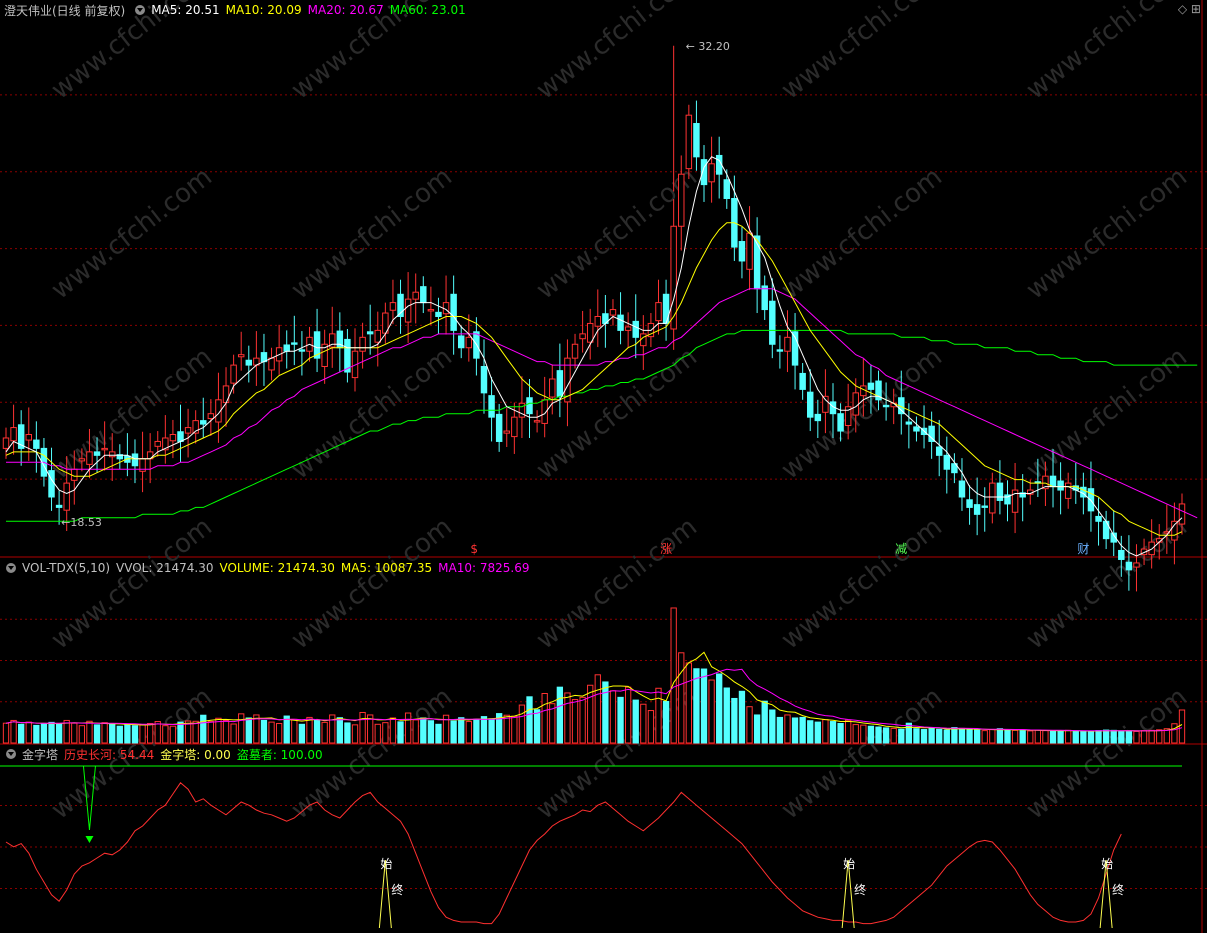 This screenshot has height=933, width=1207. I want to click on high-price-label: ← 32.20, so click(708, 46).